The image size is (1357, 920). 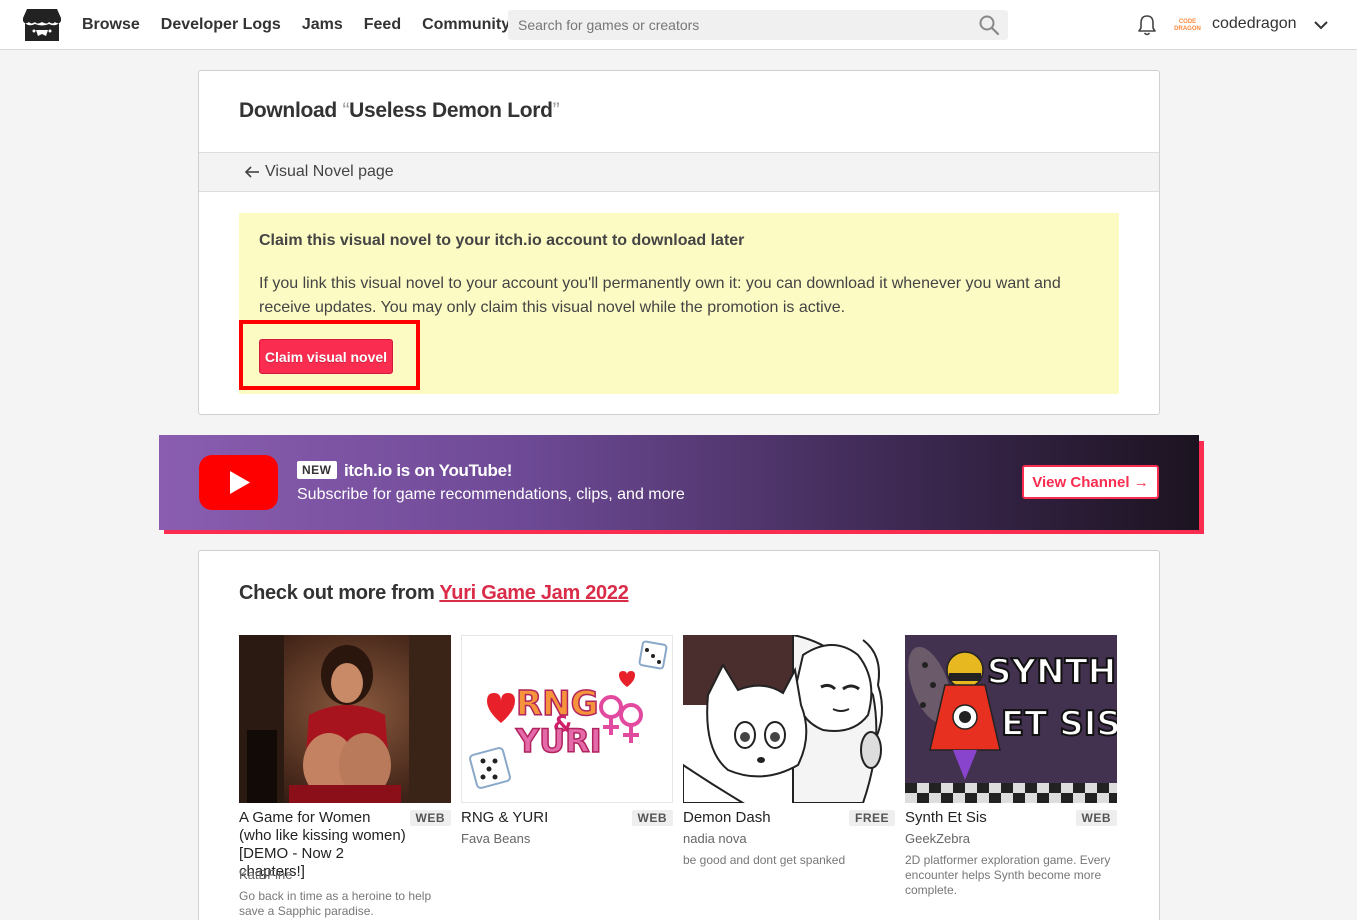 What do you see at coordinates (533, 593) in the screenshot?
I see `jam-link: Yuri Game Jam 2022` at bounding box center [533, 593].